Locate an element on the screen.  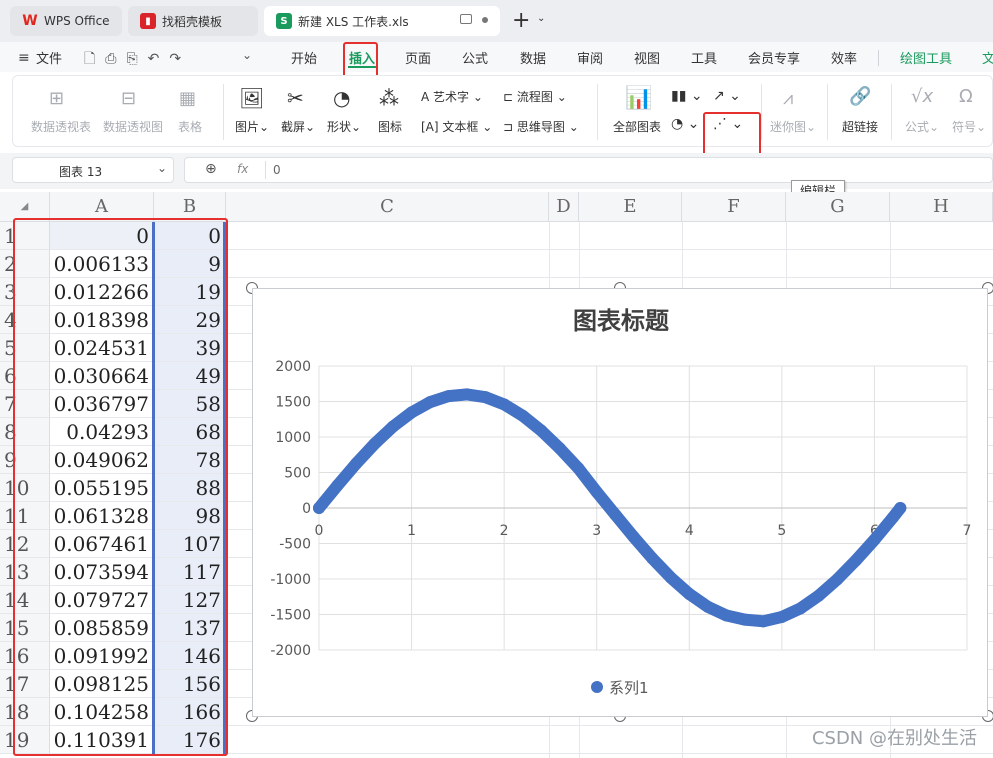
quick-access-icons: 🗋⎙⎘↶↷ is located at coordinates (137, 60).